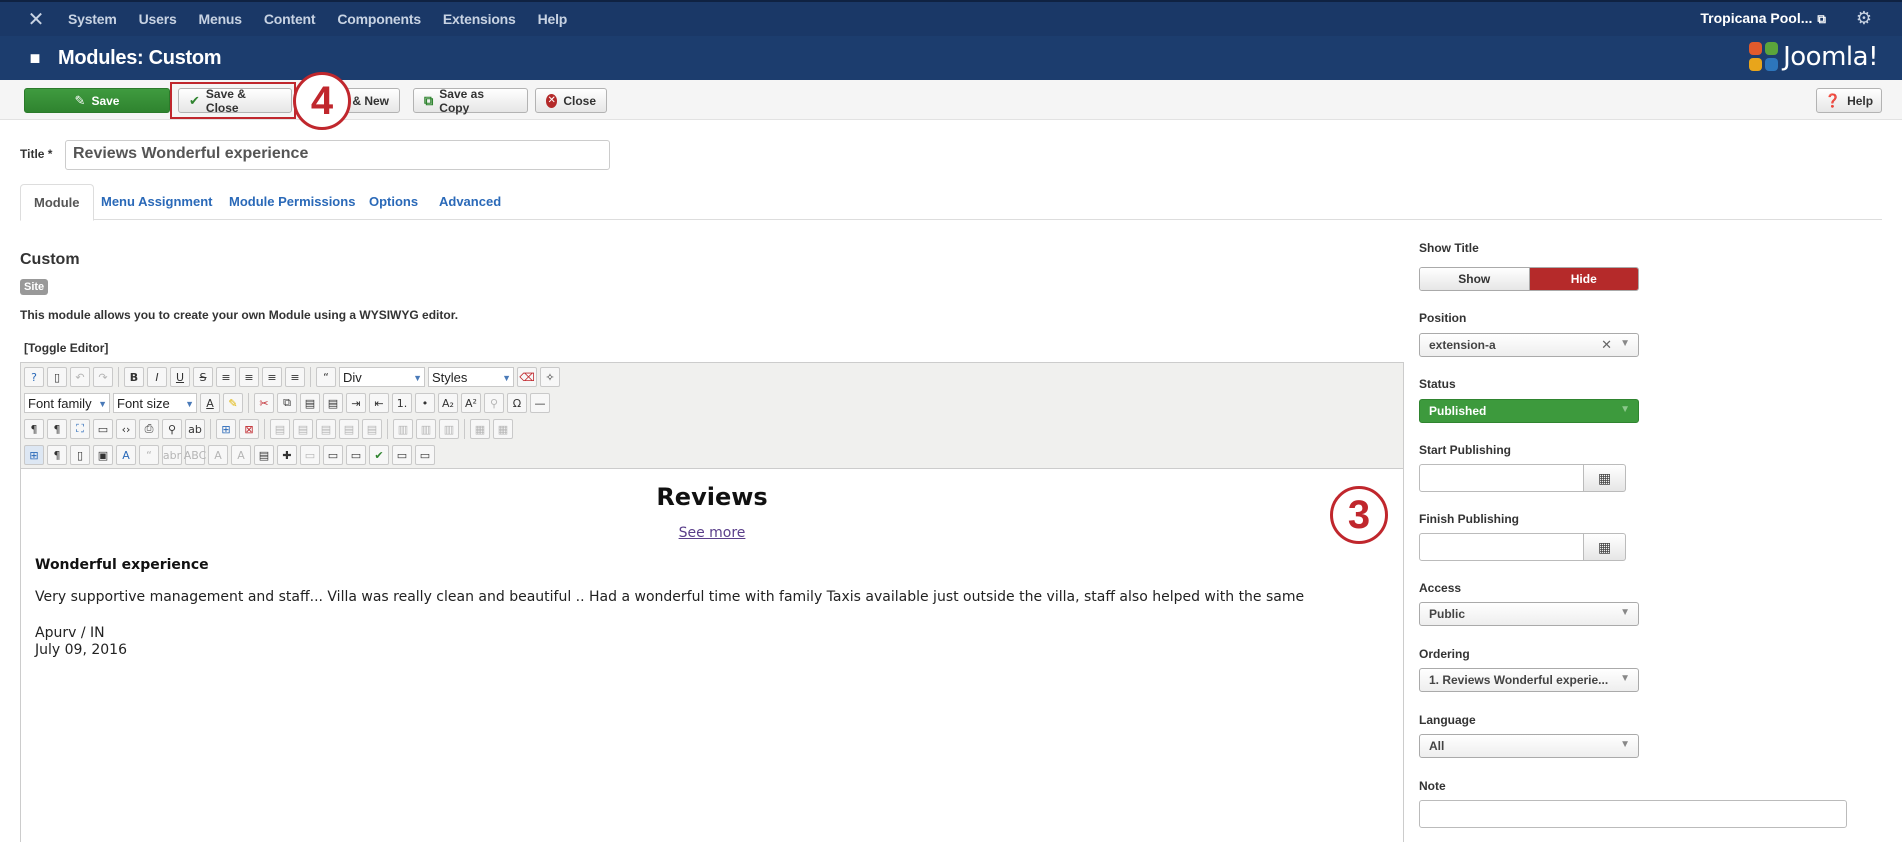 The width and height of the screenshot is (1902, 843). I want to click on note-input, so click(1633, 814).